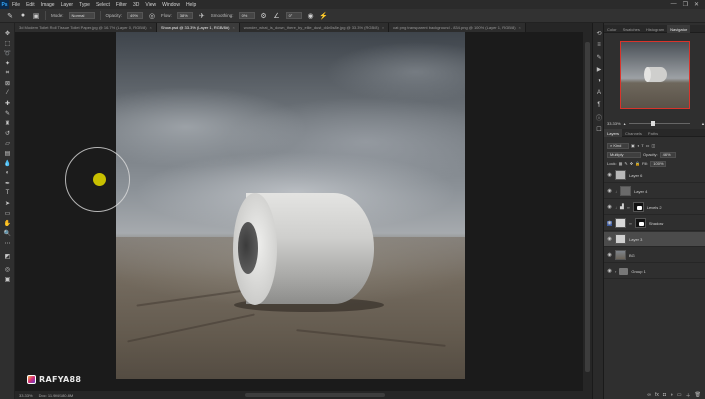 This screenshot has width=705, height=399. I want to click on symmetry-icon: ⚡, so click(323, 16).